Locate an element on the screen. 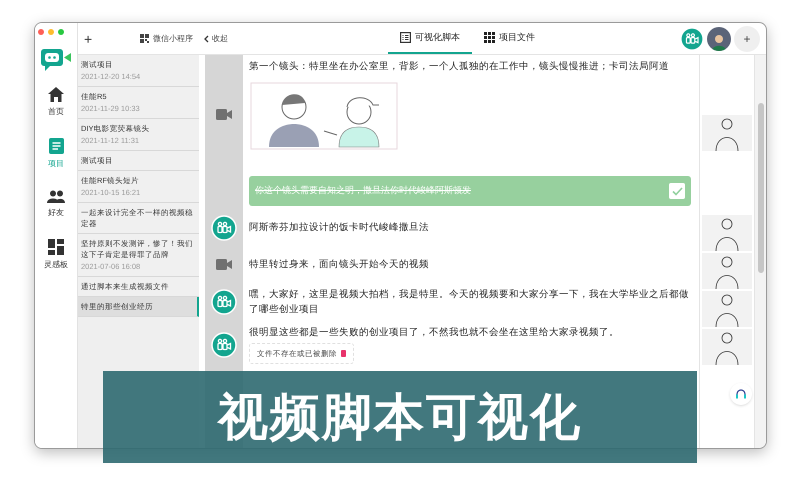  note-text: 你这个镜头需要自知之明，撒旦法你时代峻峰阿斯顿发 is located at coordinates (363, 191).